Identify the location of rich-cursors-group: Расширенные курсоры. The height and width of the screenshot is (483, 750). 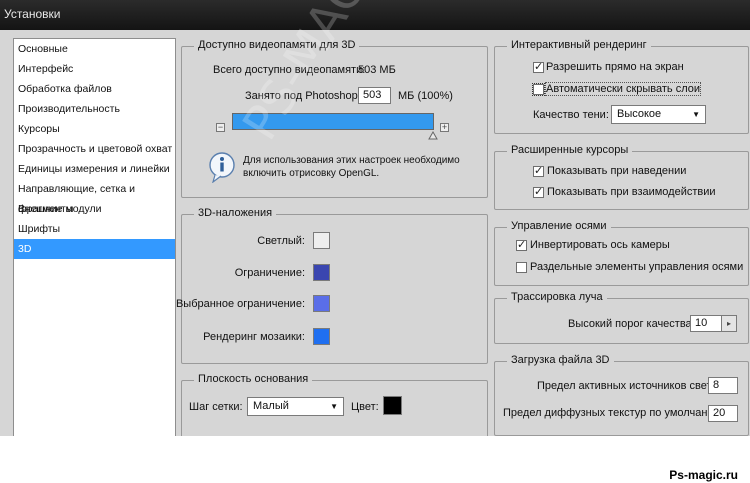
(621, 177).